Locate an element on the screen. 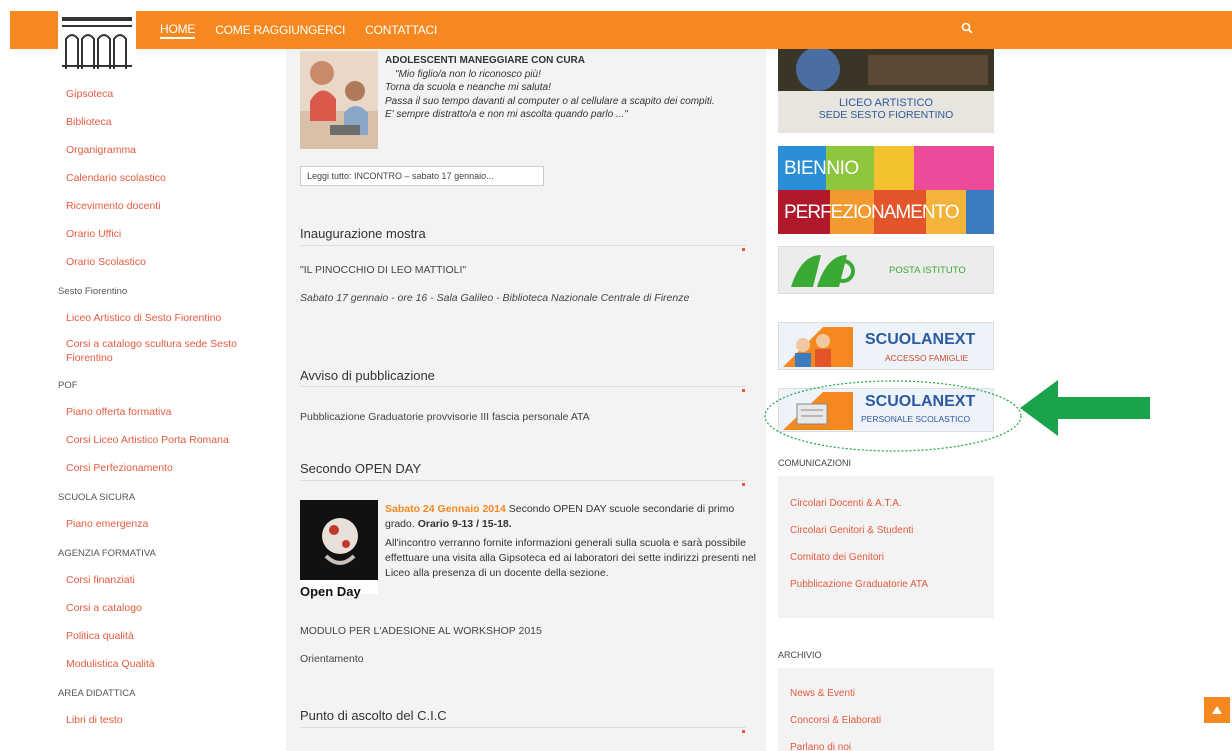 The image size is (1232, 751). sidebar-item-orario-scolastico: Orario Scolastico is located at coordinates (168, 262).